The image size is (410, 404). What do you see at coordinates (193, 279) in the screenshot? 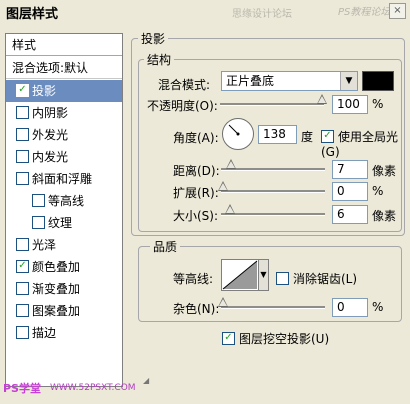
I see `contour-label: 等高线:` at bounding box center [193, 279].